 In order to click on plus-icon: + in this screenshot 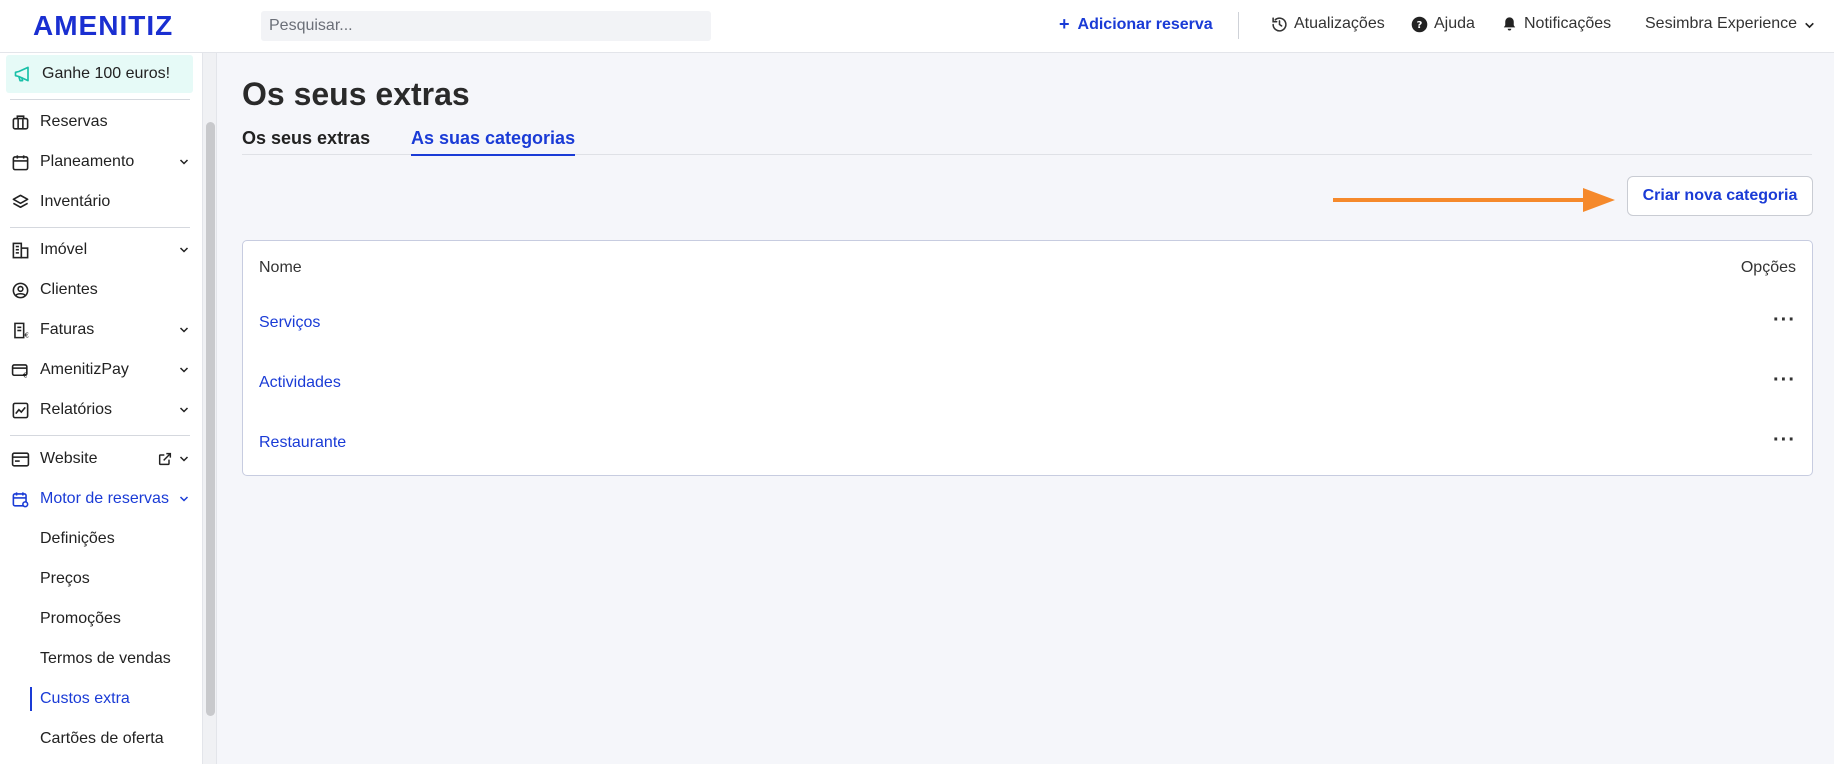, I will do `click(1064, 24)`.